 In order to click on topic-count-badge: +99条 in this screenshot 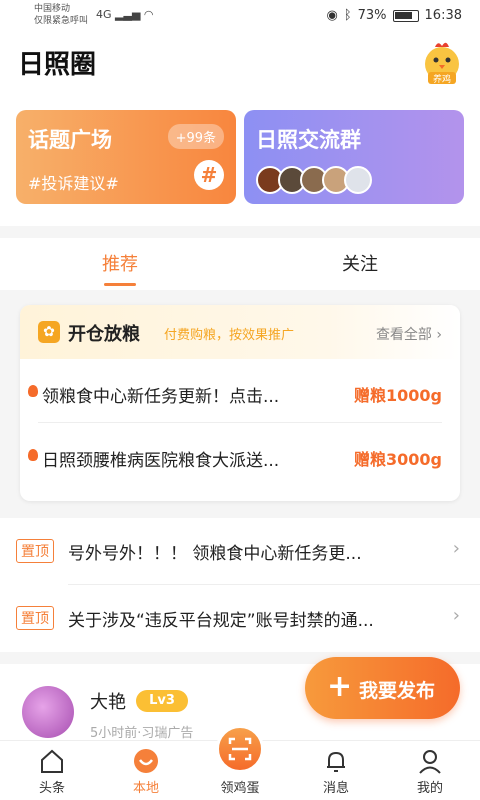, I will do `click(195, 136)`.